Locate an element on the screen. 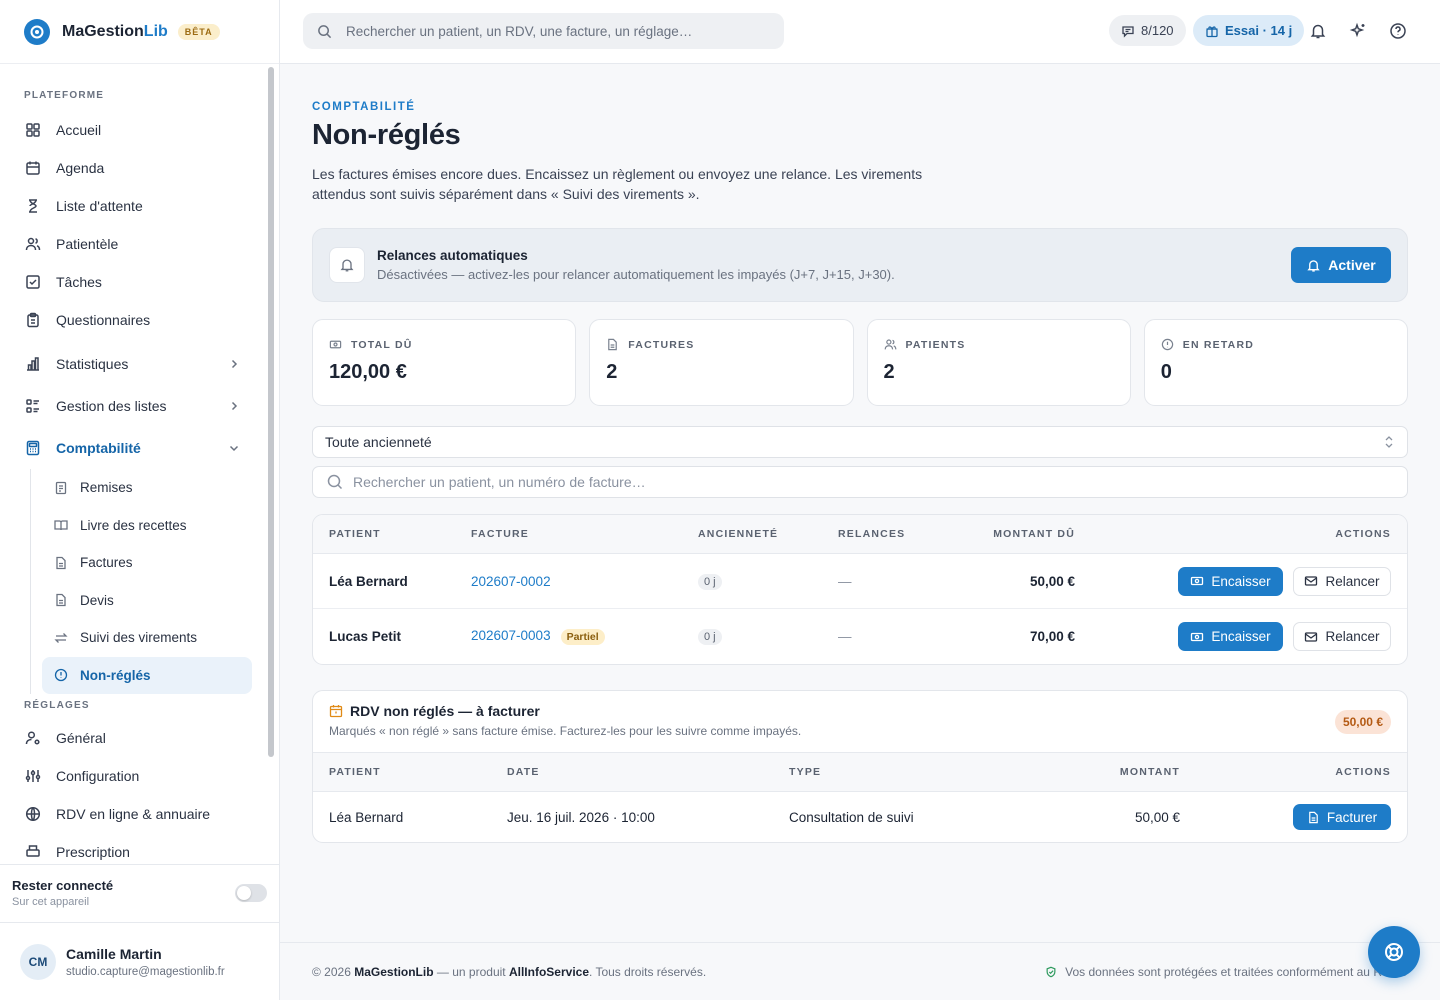 This screenshot has width=1440, height=1000. trial-badge: Essai · 14 j is located at coordinates (1249, 30).